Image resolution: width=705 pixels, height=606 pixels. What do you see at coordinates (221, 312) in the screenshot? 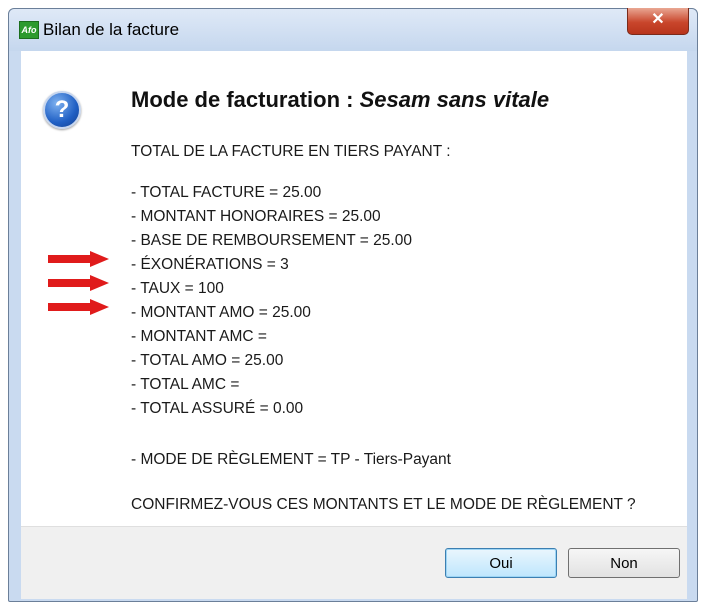
I see `line-montant-amo: - MONTANT AMO = 25.00` at bounding box center [221, 312].